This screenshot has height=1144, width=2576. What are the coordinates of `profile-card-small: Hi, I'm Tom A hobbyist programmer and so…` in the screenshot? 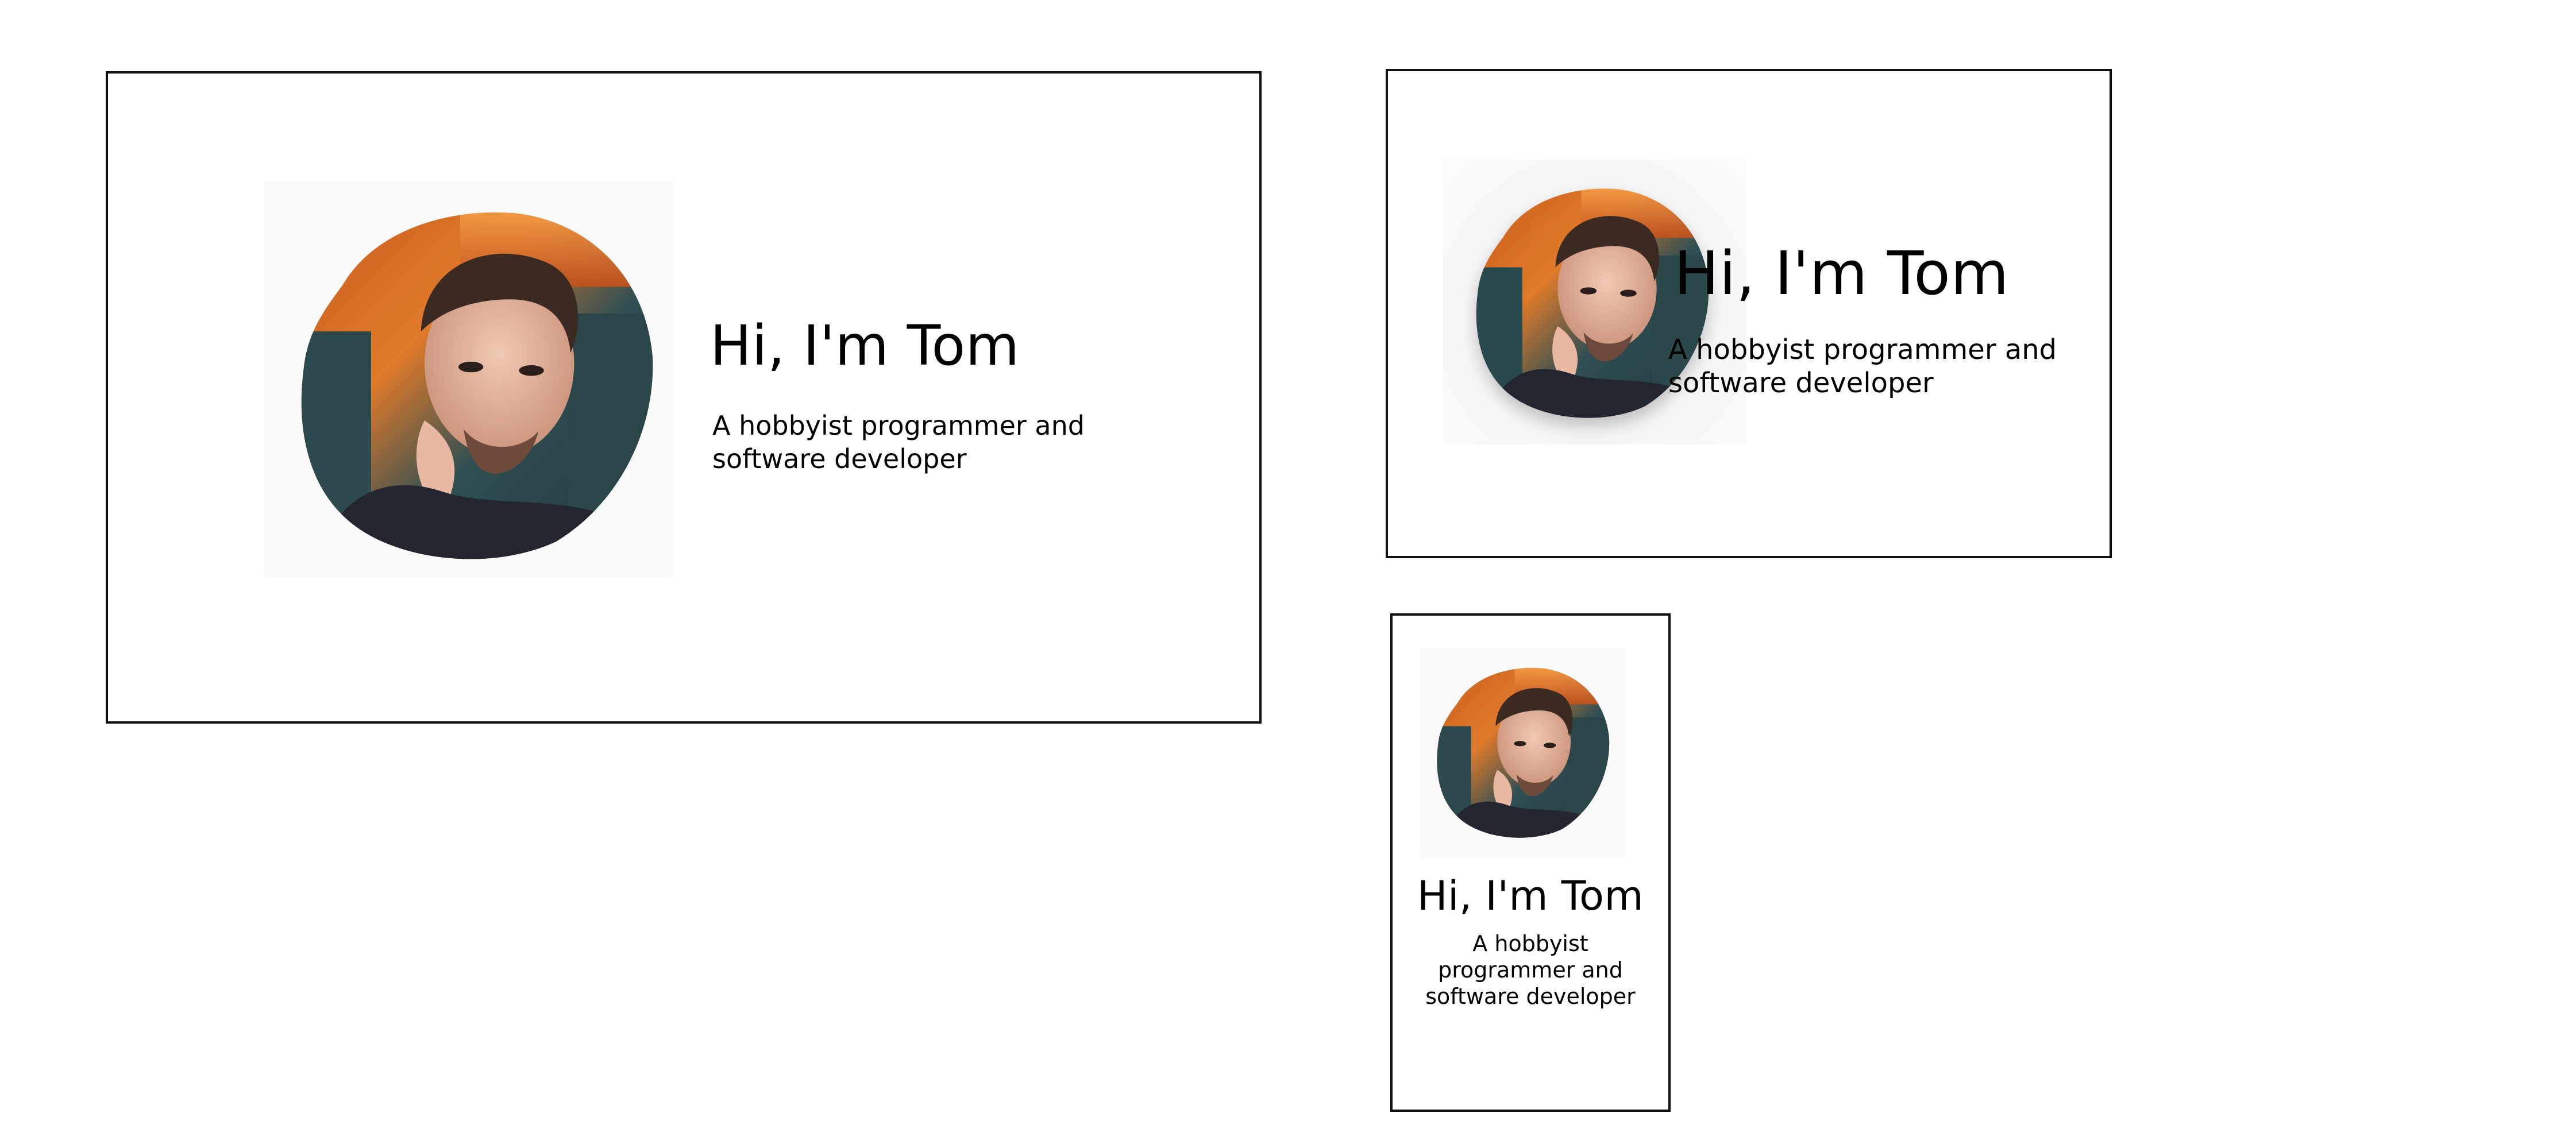 It's located at (1530, 863).